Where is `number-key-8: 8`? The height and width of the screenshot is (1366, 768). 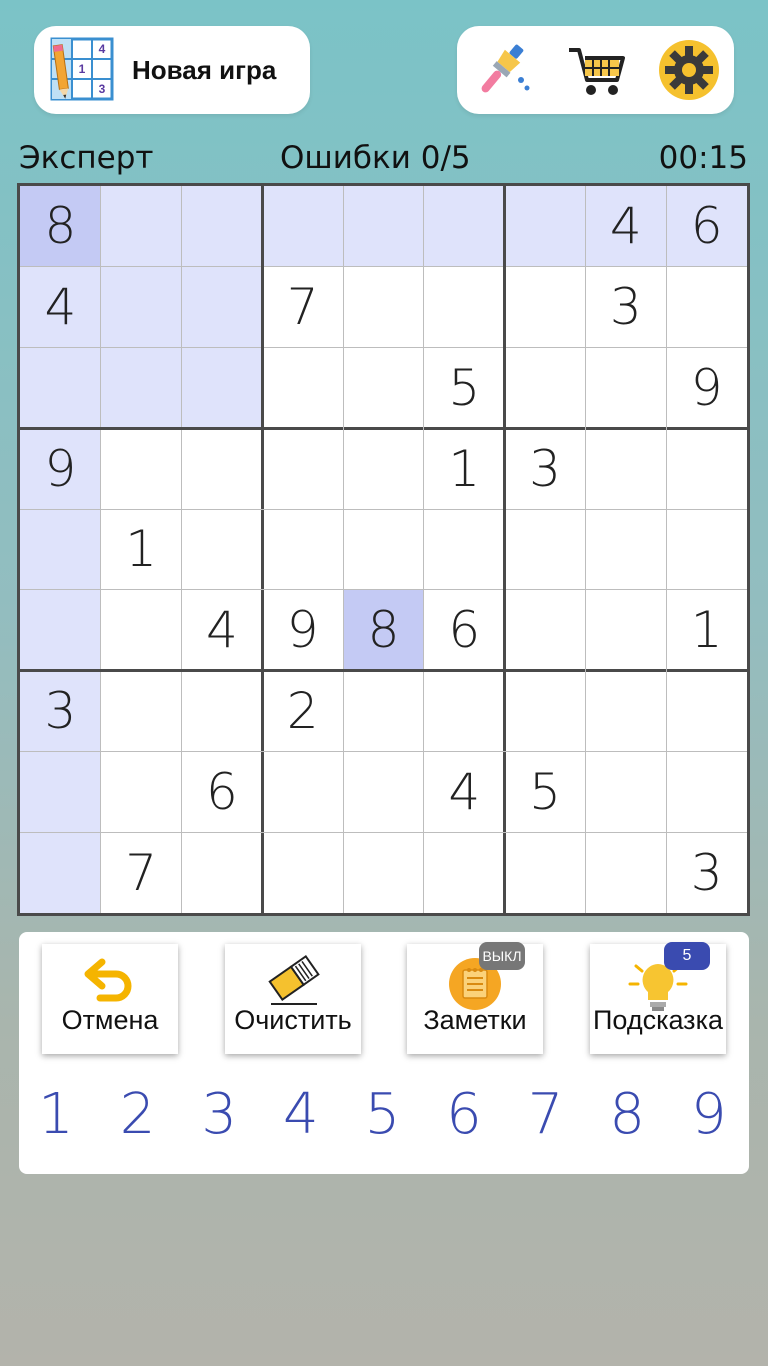 number-key-8: 8 is located at coordinates (627, 1115).